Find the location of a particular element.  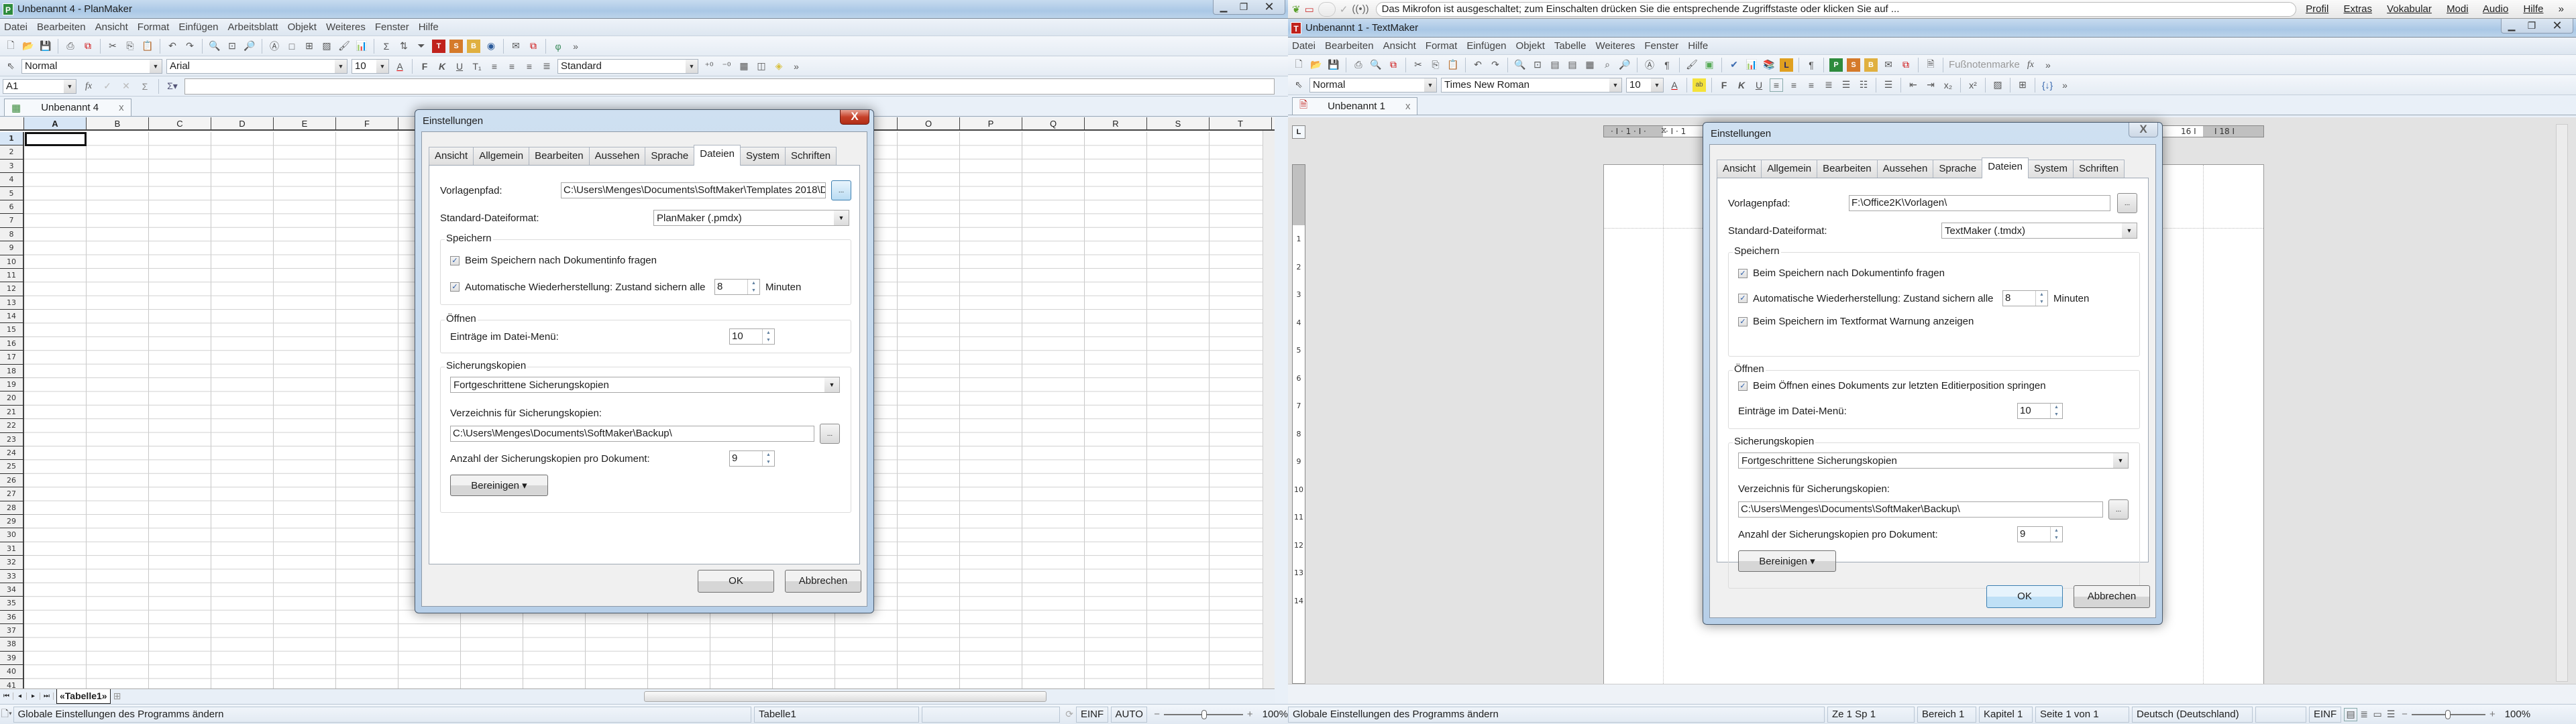

superscript-icon: x² is located at coordinates (1973, 85).